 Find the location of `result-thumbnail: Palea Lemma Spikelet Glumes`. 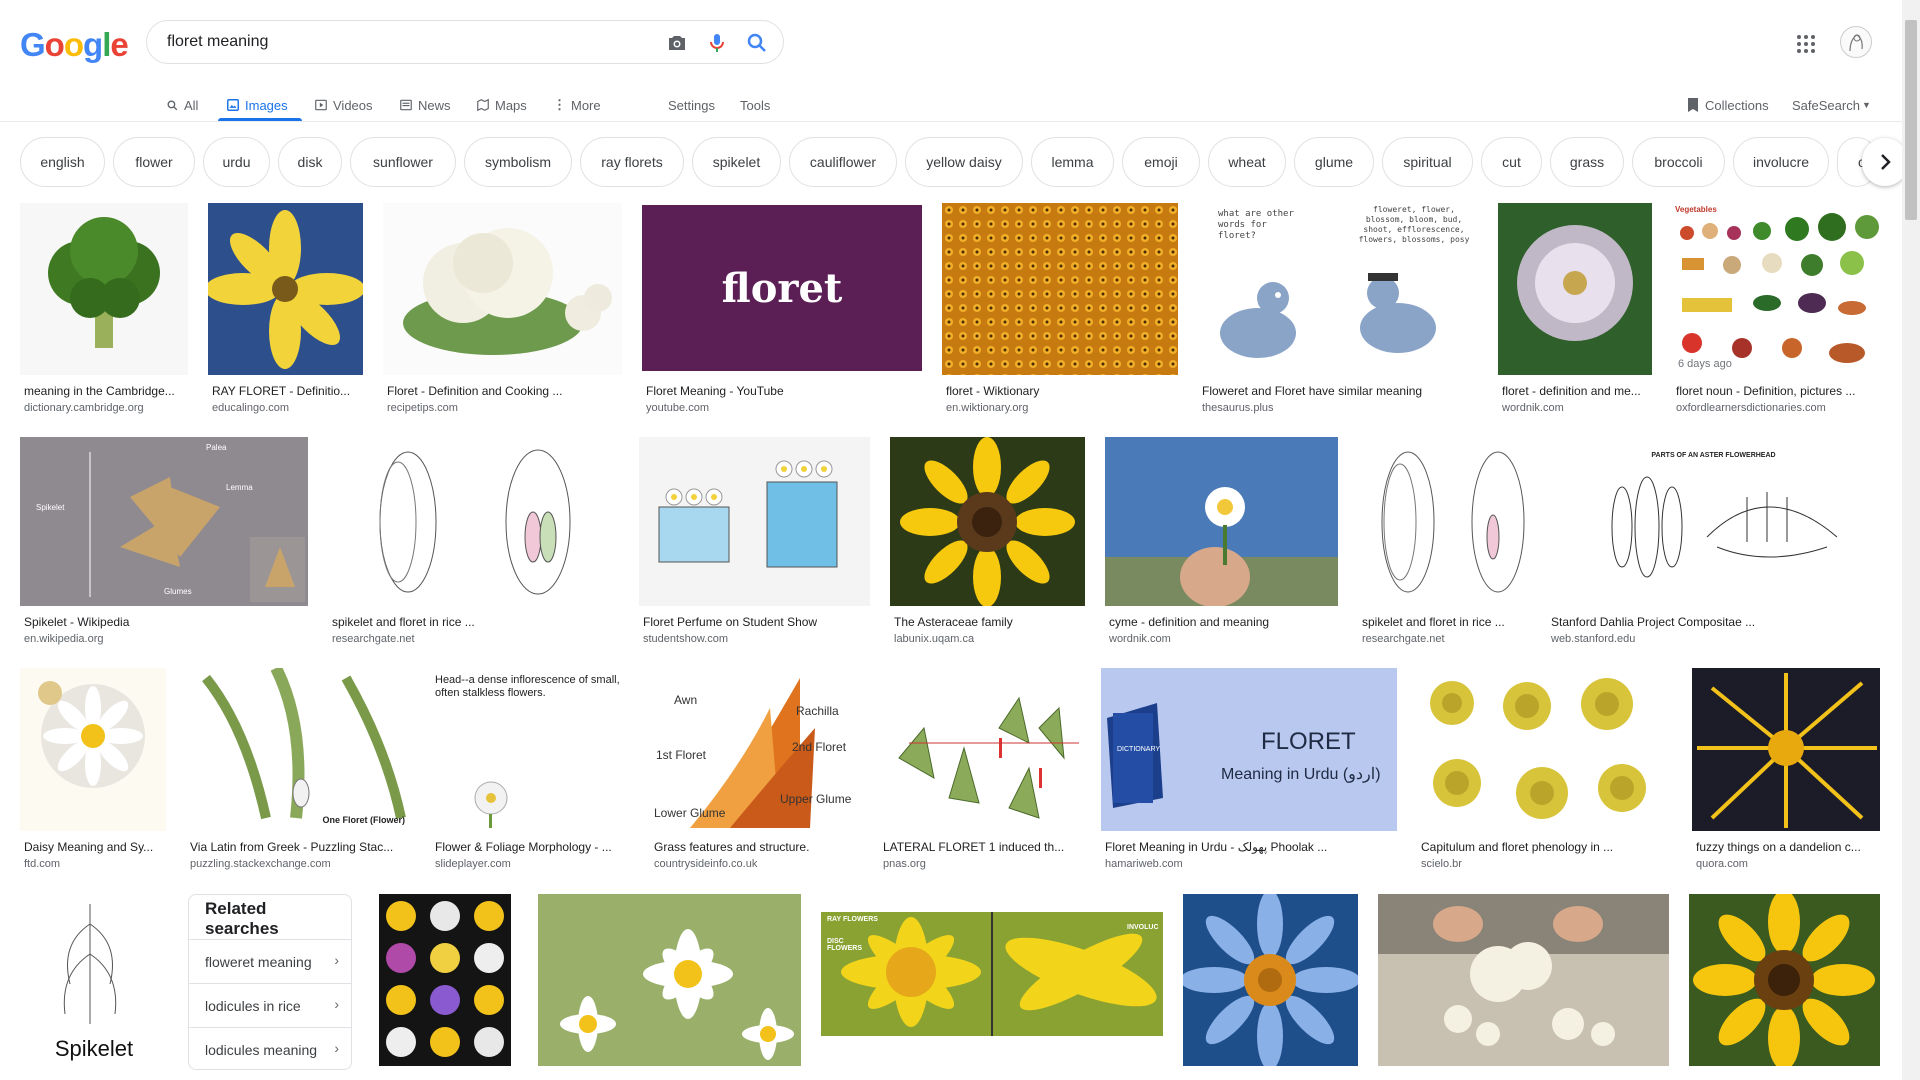

result-thumbnail: Palea Lemma Spikelet Glumes is located at coordinates (164, 521).